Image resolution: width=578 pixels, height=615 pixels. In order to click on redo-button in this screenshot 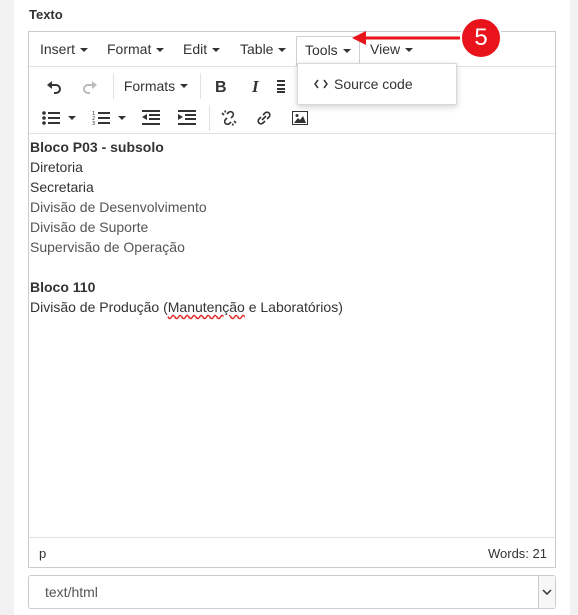, I will do `click(90, 86)`.